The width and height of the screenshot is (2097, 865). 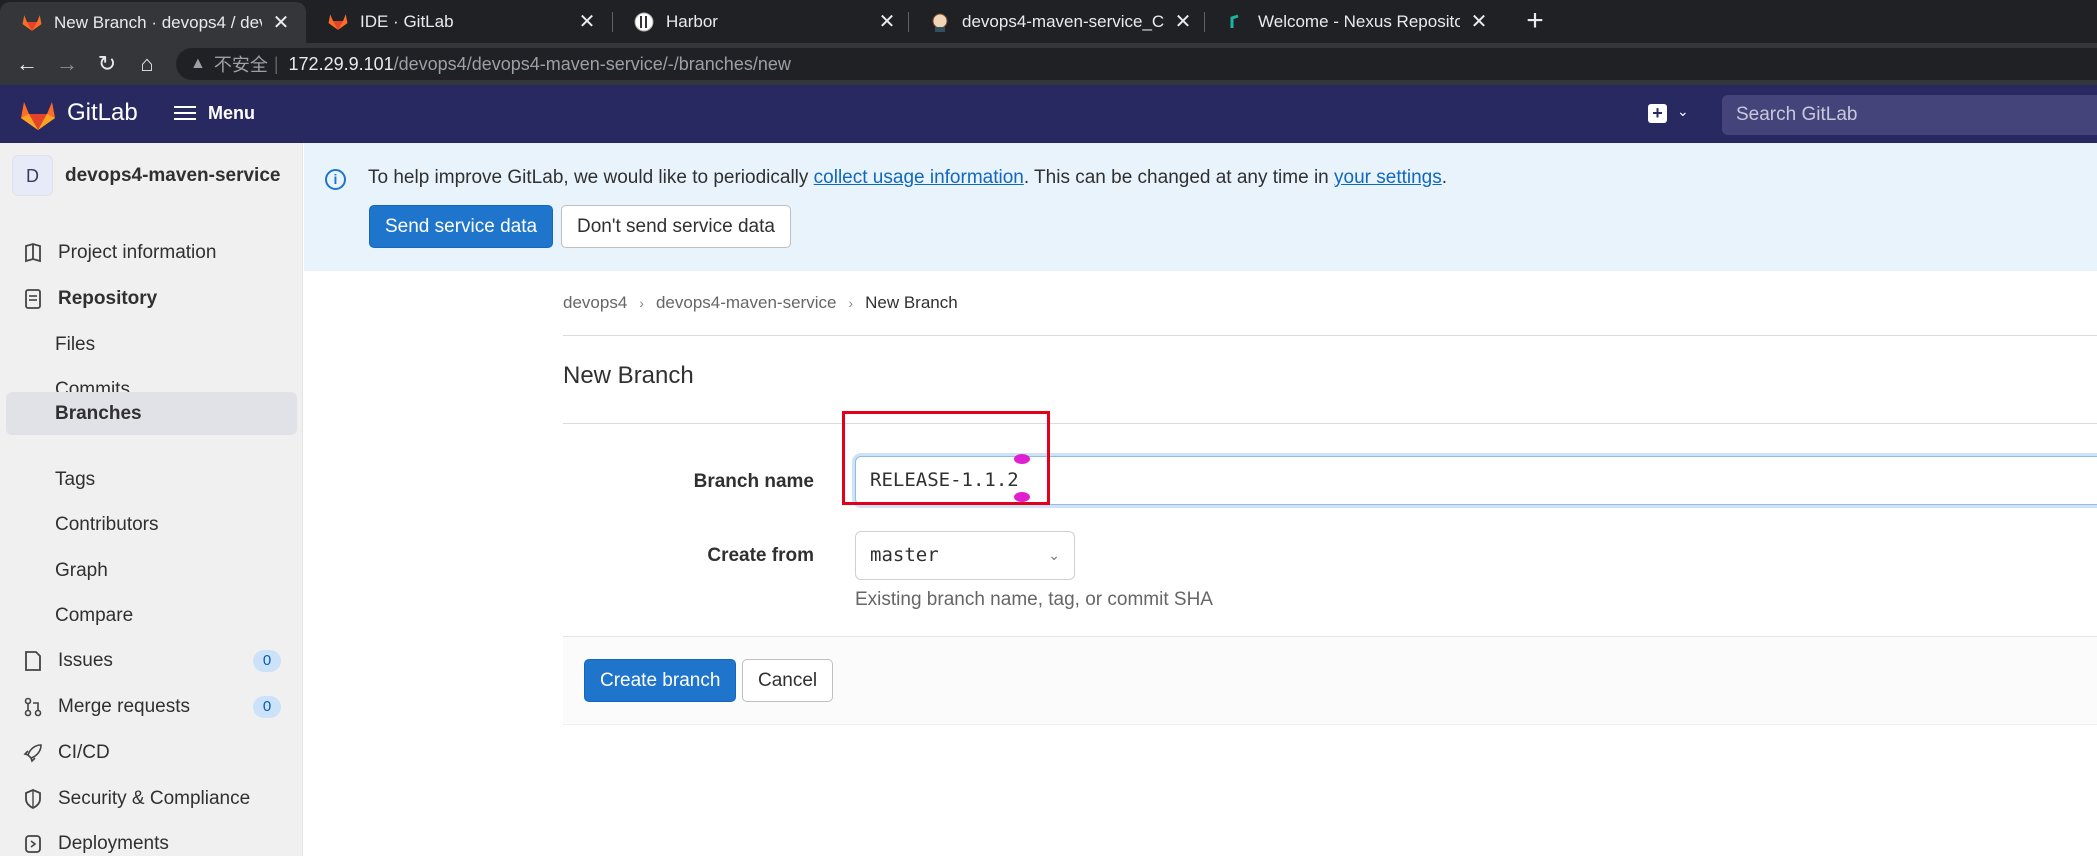 What do you see at coordinates (33, 753) in the screenshot?
I see `rocket-icon` at bounding box center [33, 753].